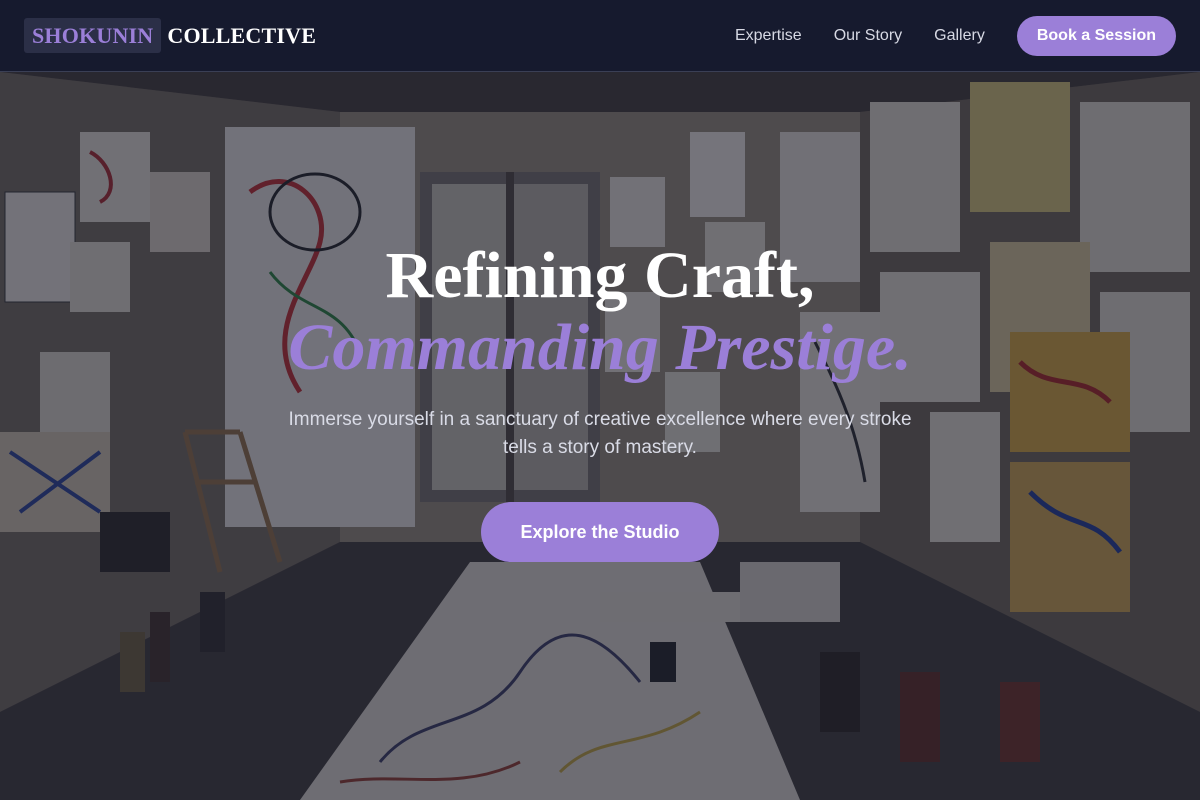  What do you see at coordinates (93, 35) in the screenshot?
I see `brand-highlight: SHOKUNIN` at bounding box center [93, 35].